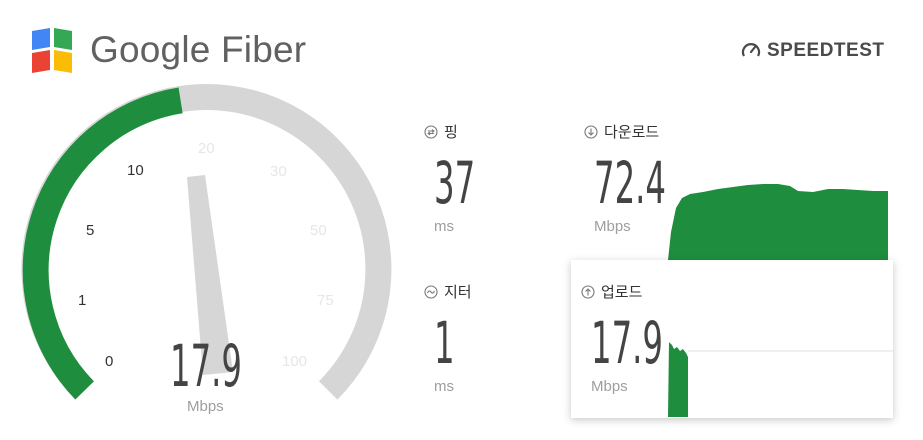 This screenshot has width=923, height=440. I want to click on upload-value: 17.9, so click(627, 343).